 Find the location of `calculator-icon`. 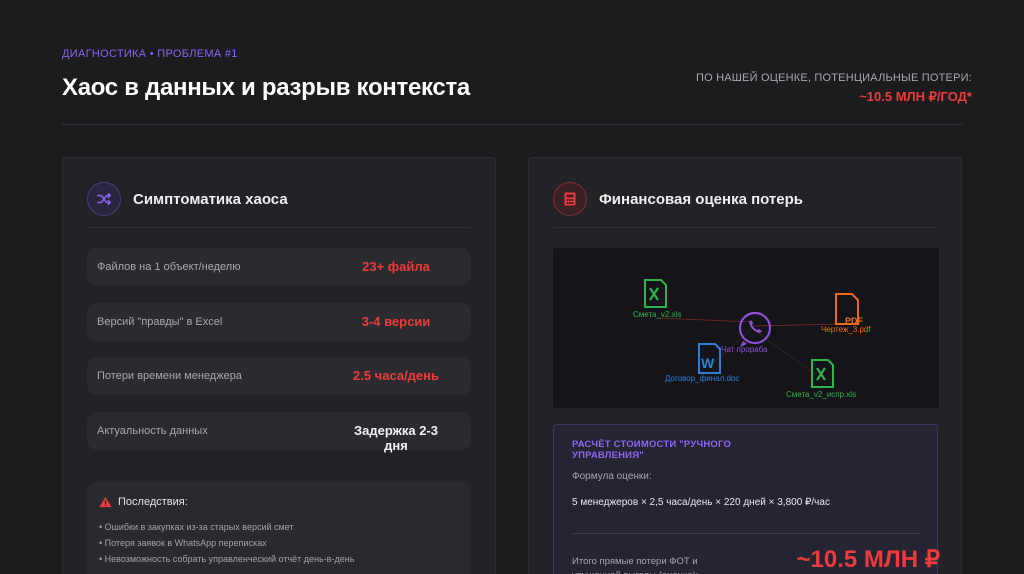

calculator-icon is located at coordinates (570, 199).